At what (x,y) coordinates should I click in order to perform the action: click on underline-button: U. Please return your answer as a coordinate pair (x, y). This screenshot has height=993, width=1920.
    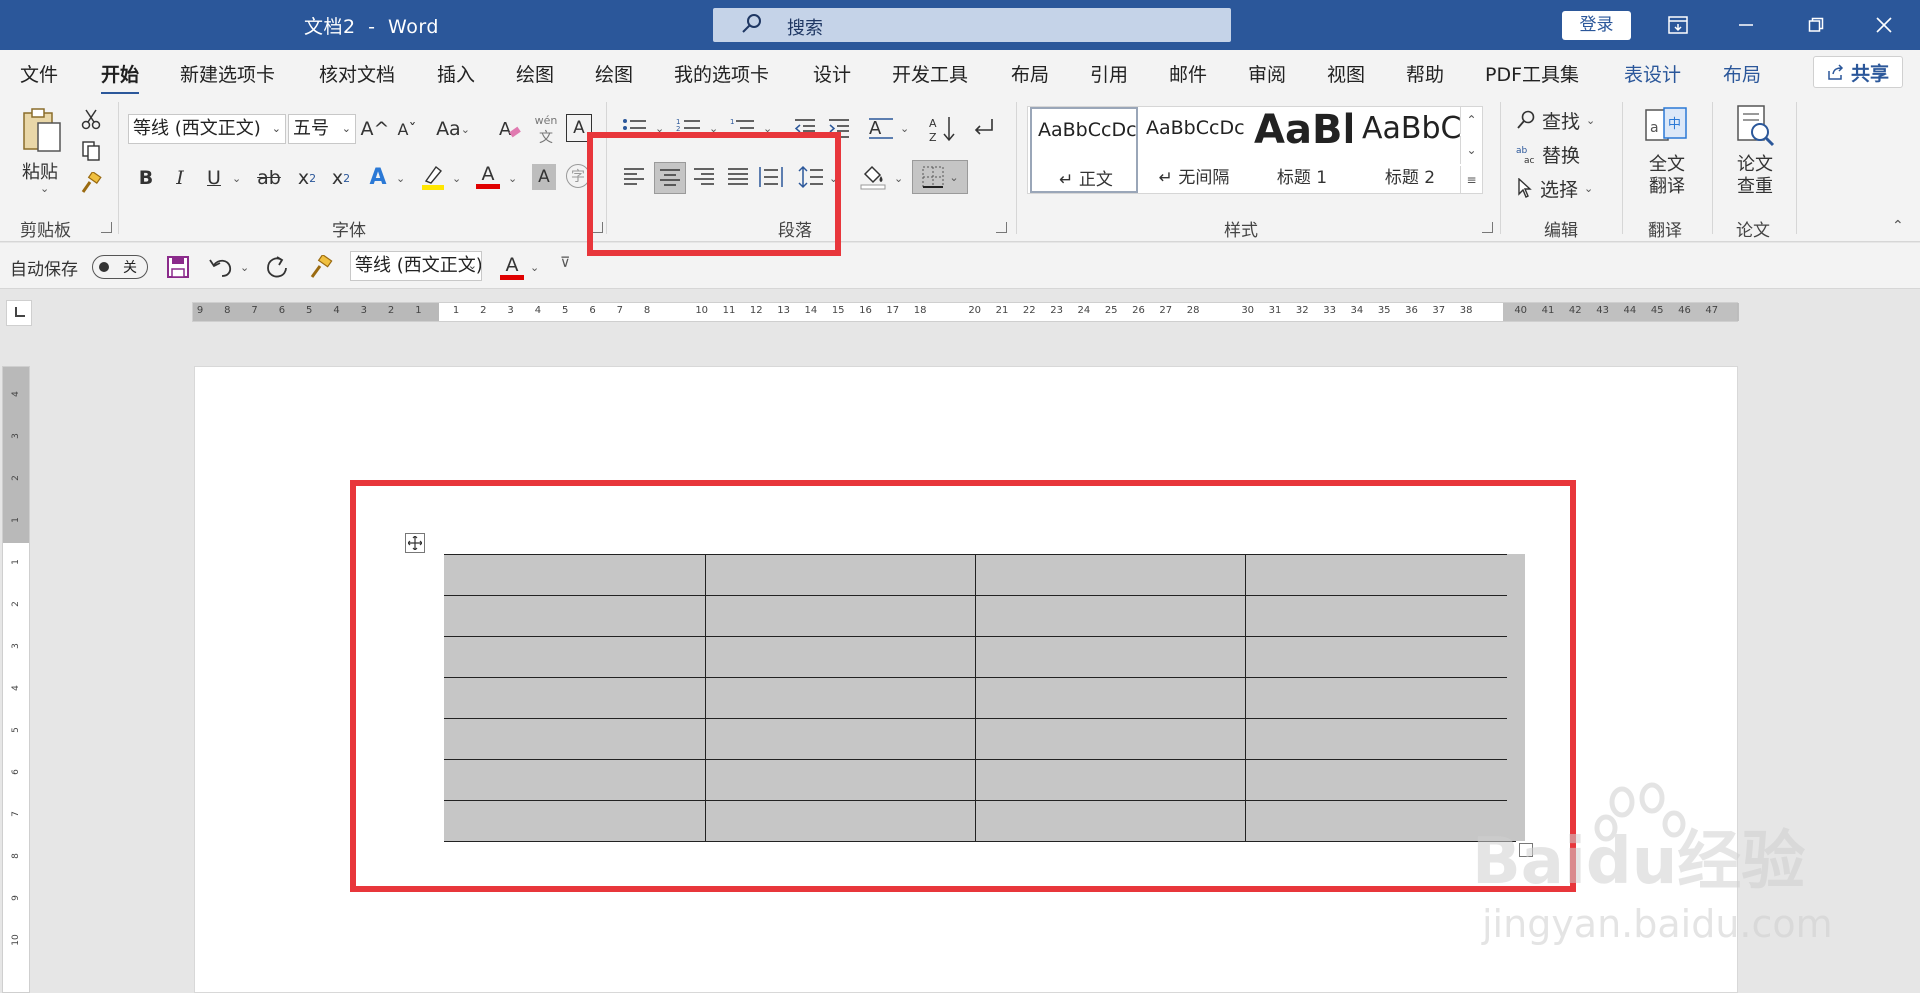
    Looking at the image, I should click on (214, 178).